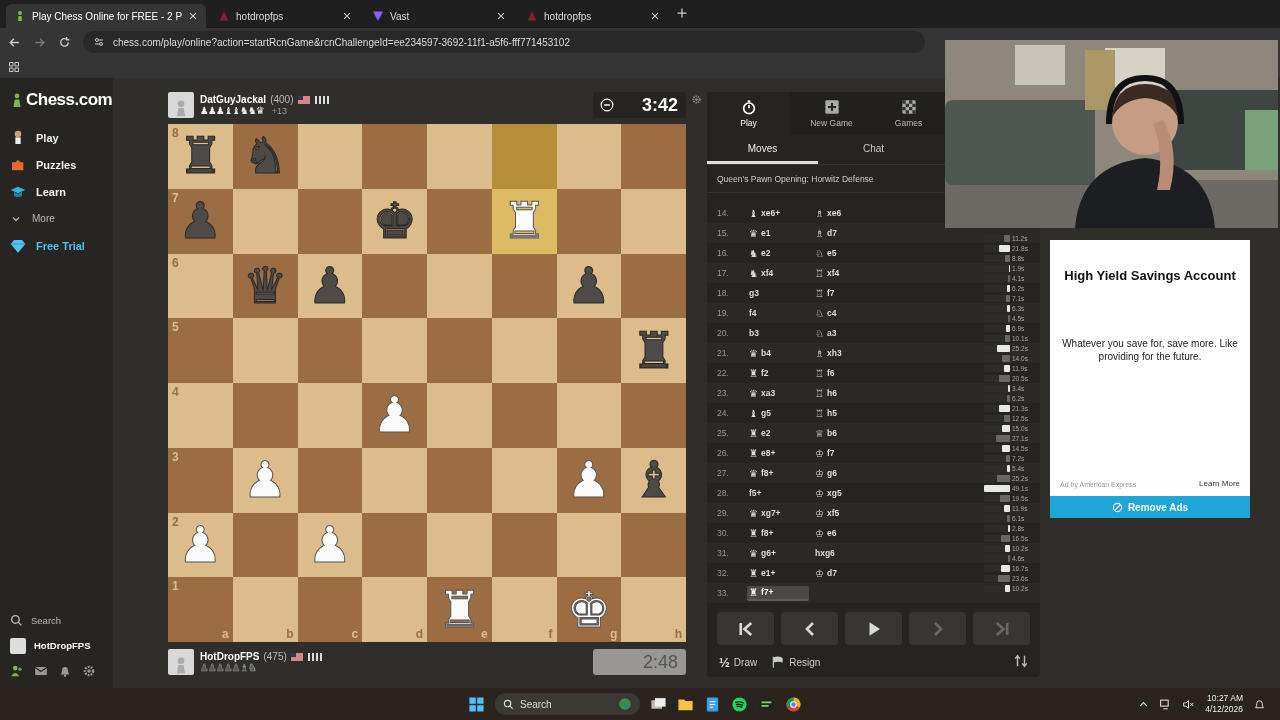 This screenshot has height=720, width=1280. I want to click on browser-tab: Play Chess Online for FREE - 2 P, so click(106, 16).